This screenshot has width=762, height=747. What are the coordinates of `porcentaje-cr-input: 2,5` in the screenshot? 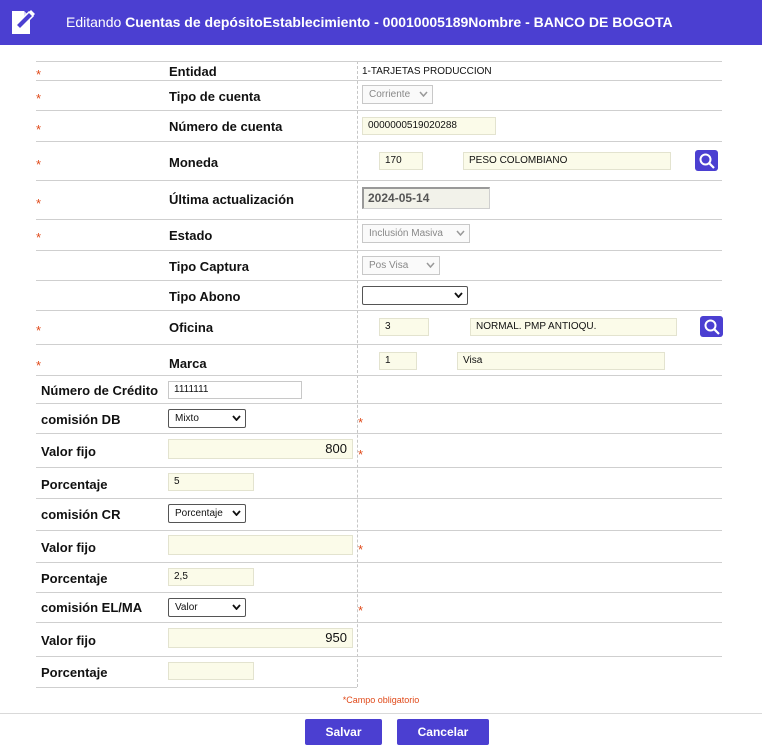 It's located at (211, 577).